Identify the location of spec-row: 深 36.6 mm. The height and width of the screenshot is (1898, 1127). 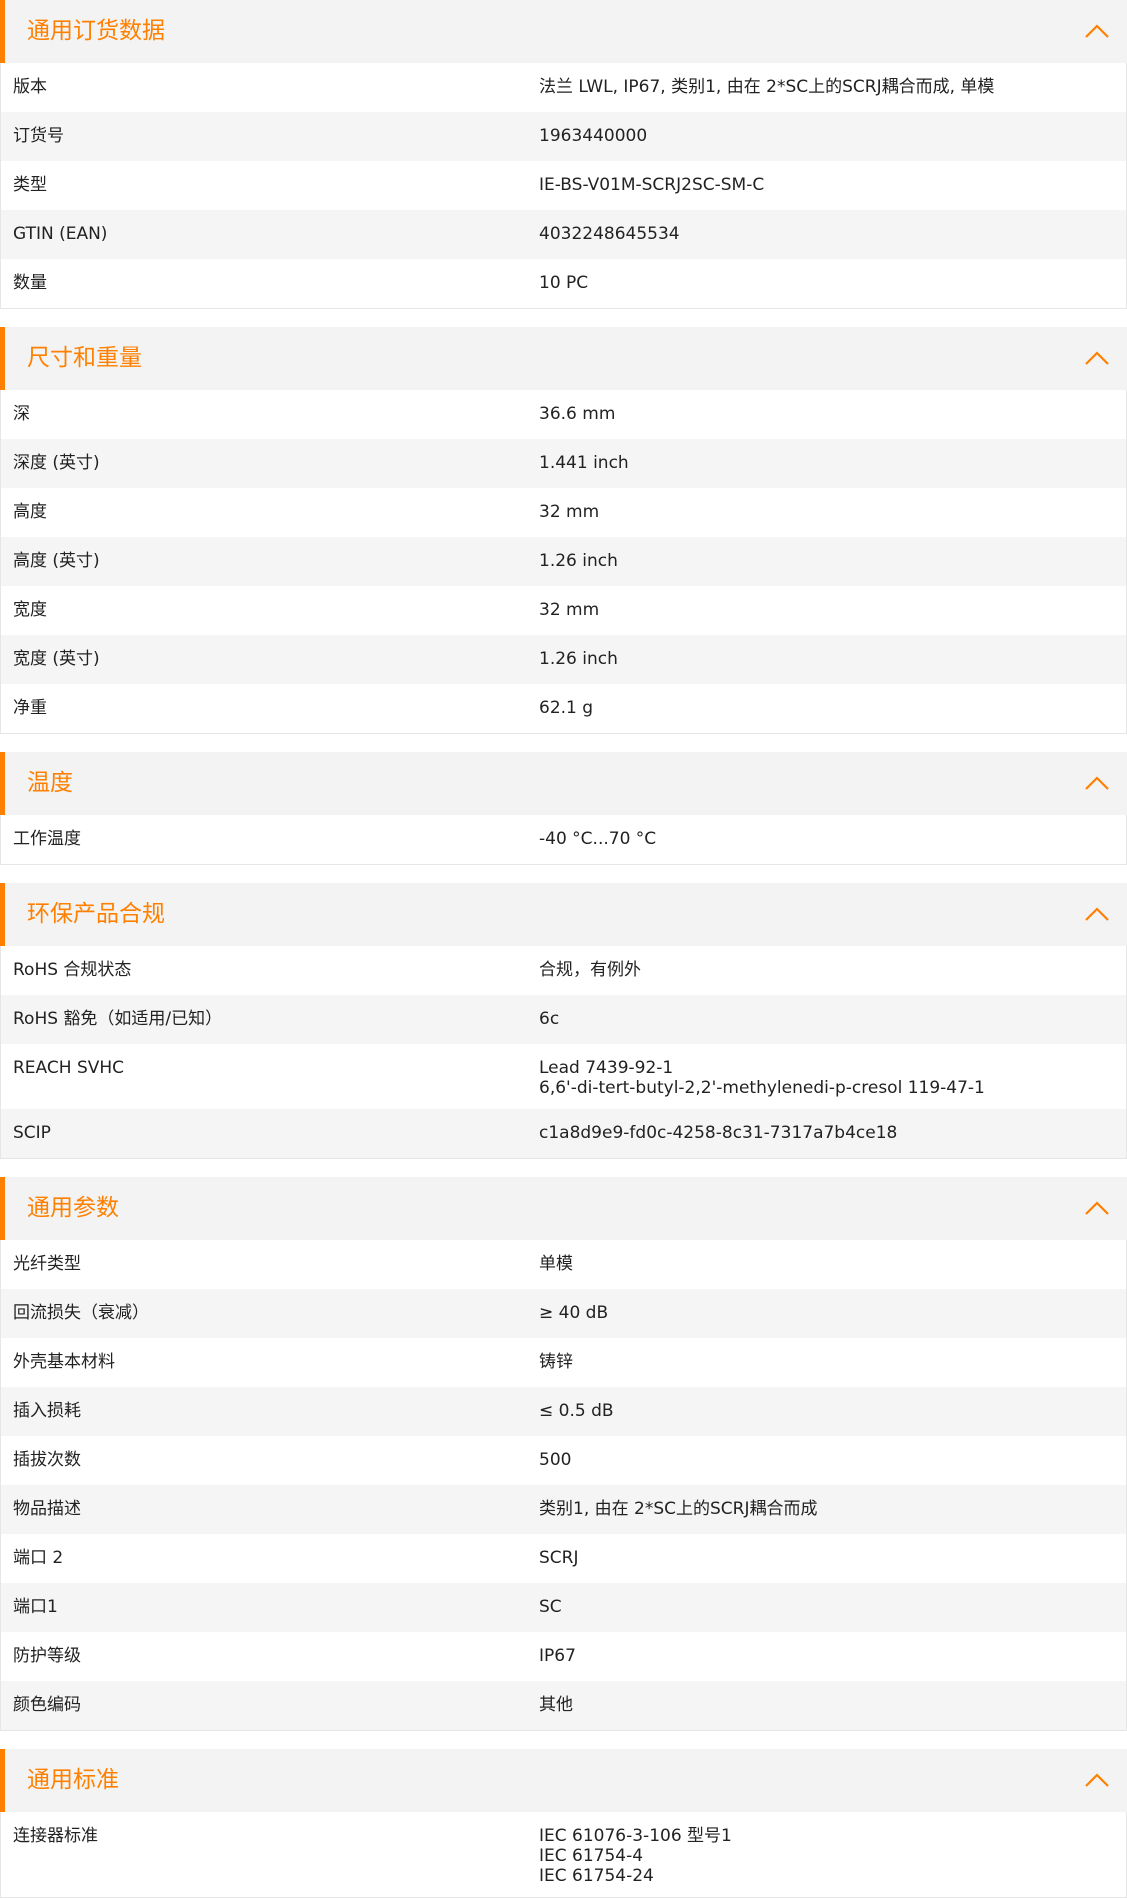
(563, 414).